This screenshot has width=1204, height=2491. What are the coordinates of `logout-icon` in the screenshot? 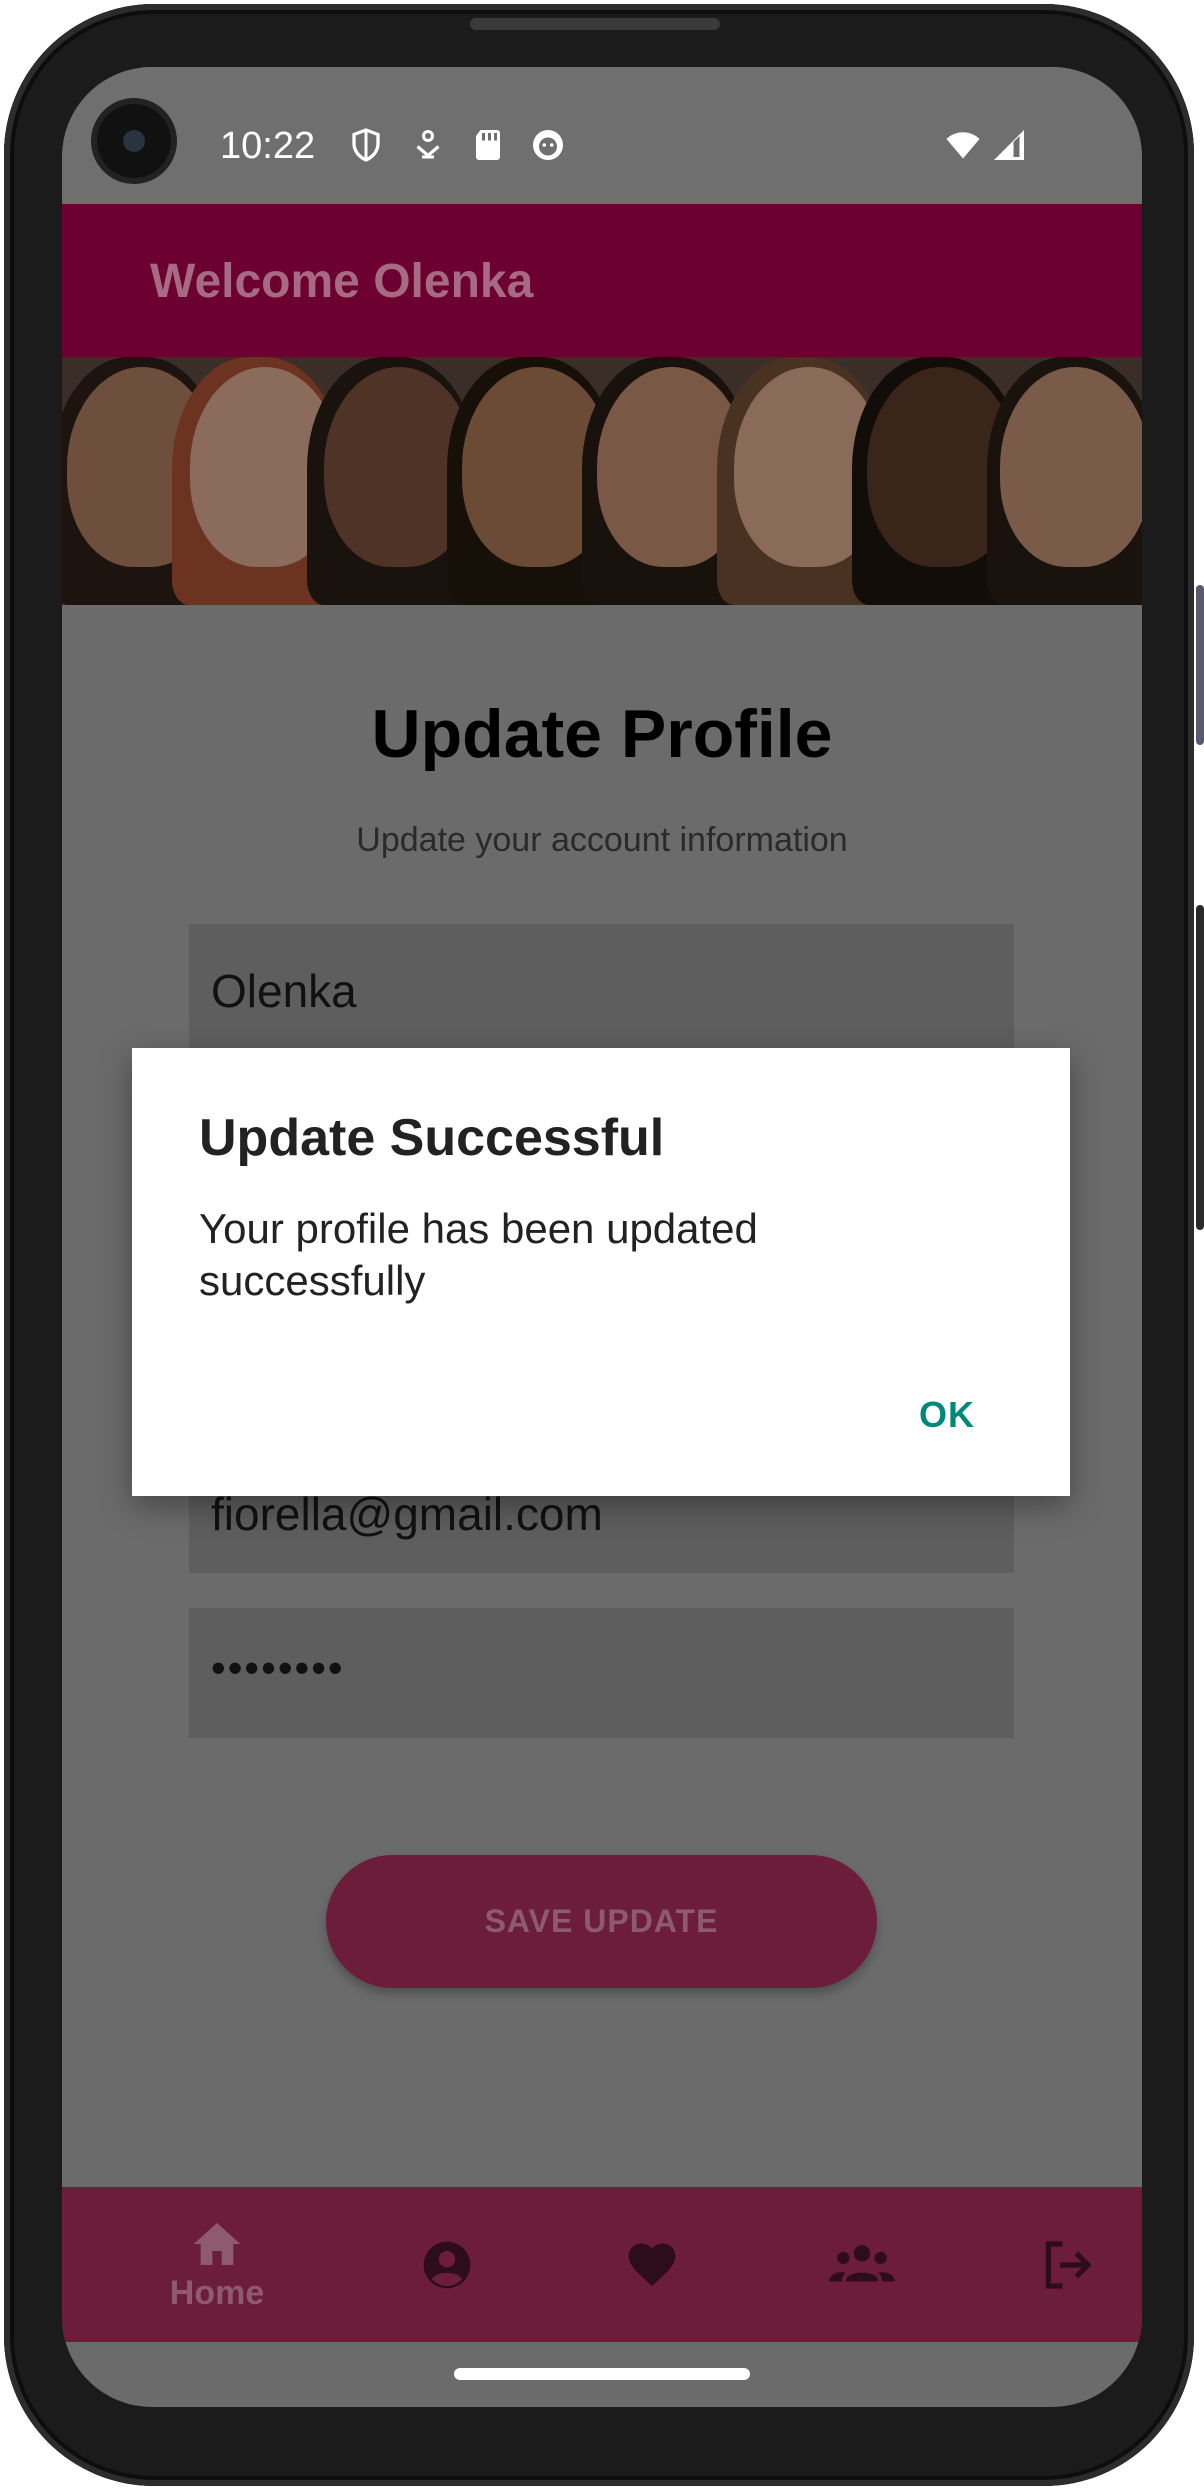 It's located at (1068, 2264).